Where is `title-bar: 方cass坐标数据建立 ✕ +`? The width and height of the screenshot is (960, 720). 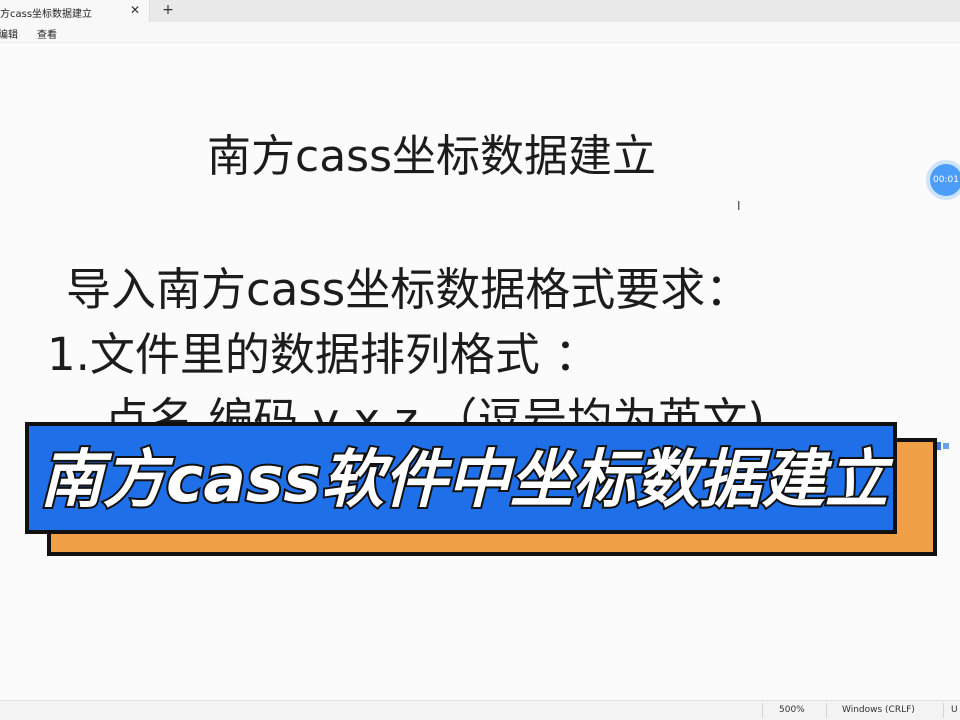
title-bar: 方cass坐标数据建立 ✕ + is located at coordinates (480, 11).